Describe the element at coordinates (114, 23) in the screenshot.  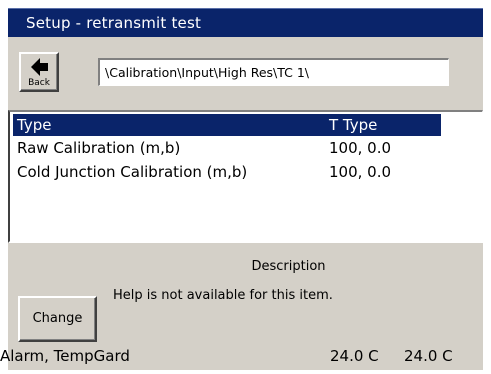
I see `window-title: Setup - retransmit test` at that location.